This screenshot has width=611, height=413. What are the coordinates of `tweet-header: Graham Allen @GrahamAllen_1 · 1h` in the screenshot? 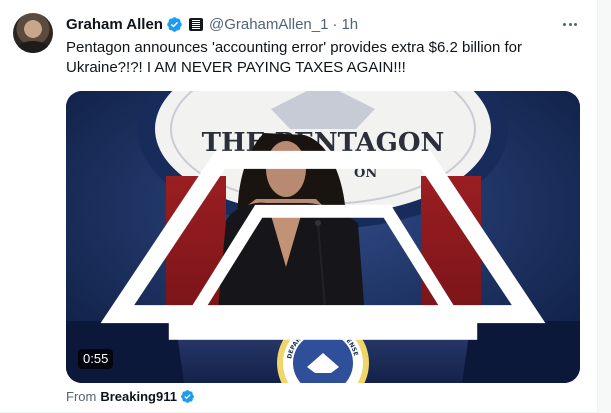 It's located at (212, 24).